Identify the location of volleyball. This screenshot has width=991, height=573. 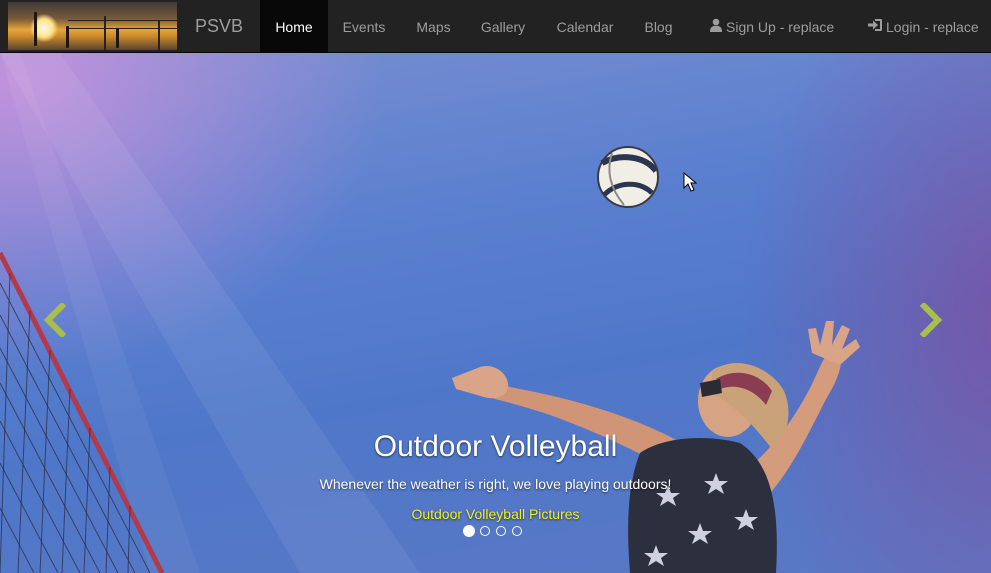
(628, 177).